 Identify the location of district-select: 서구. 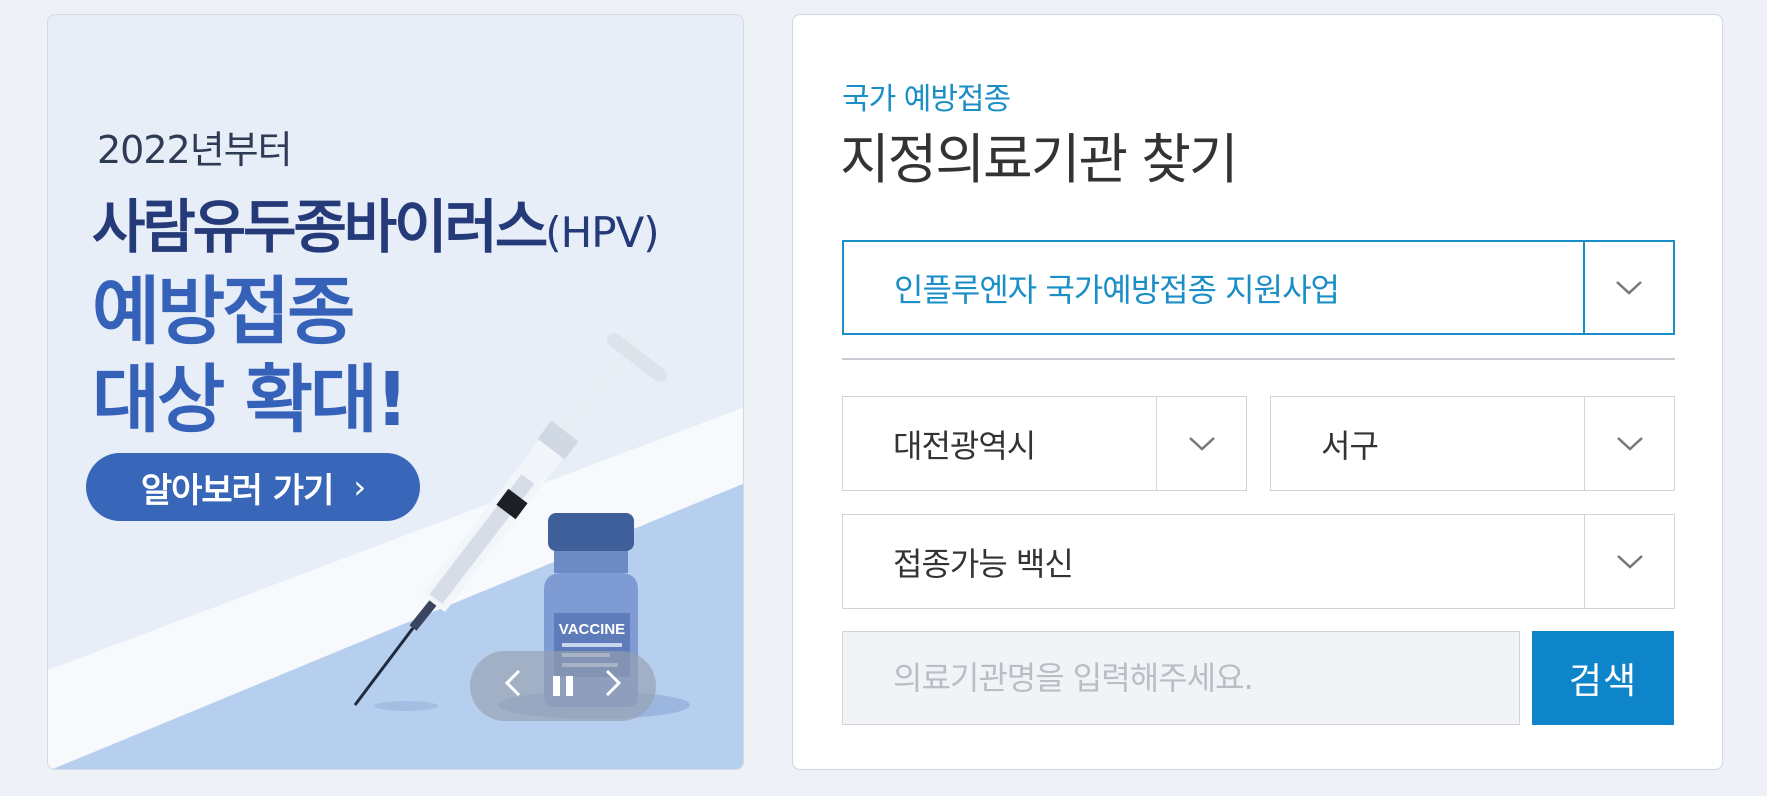
(1472, 443).